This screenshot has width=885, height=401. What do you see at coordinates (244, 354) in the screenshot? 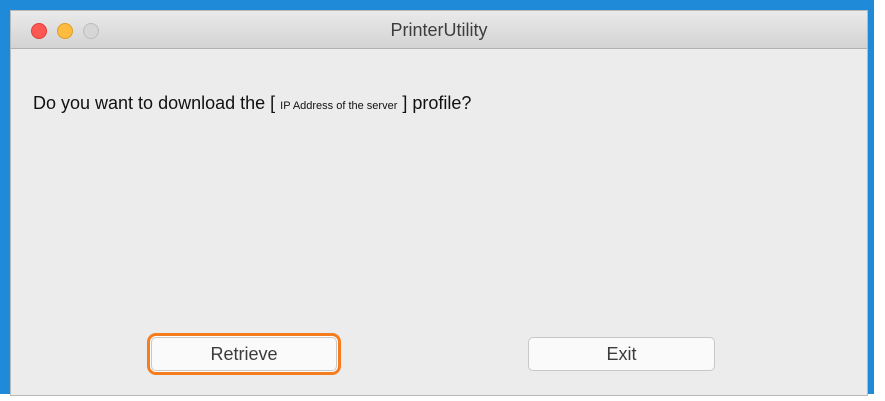
I see `retrieve-button: Retrieve` at bounding box center [244, 354].